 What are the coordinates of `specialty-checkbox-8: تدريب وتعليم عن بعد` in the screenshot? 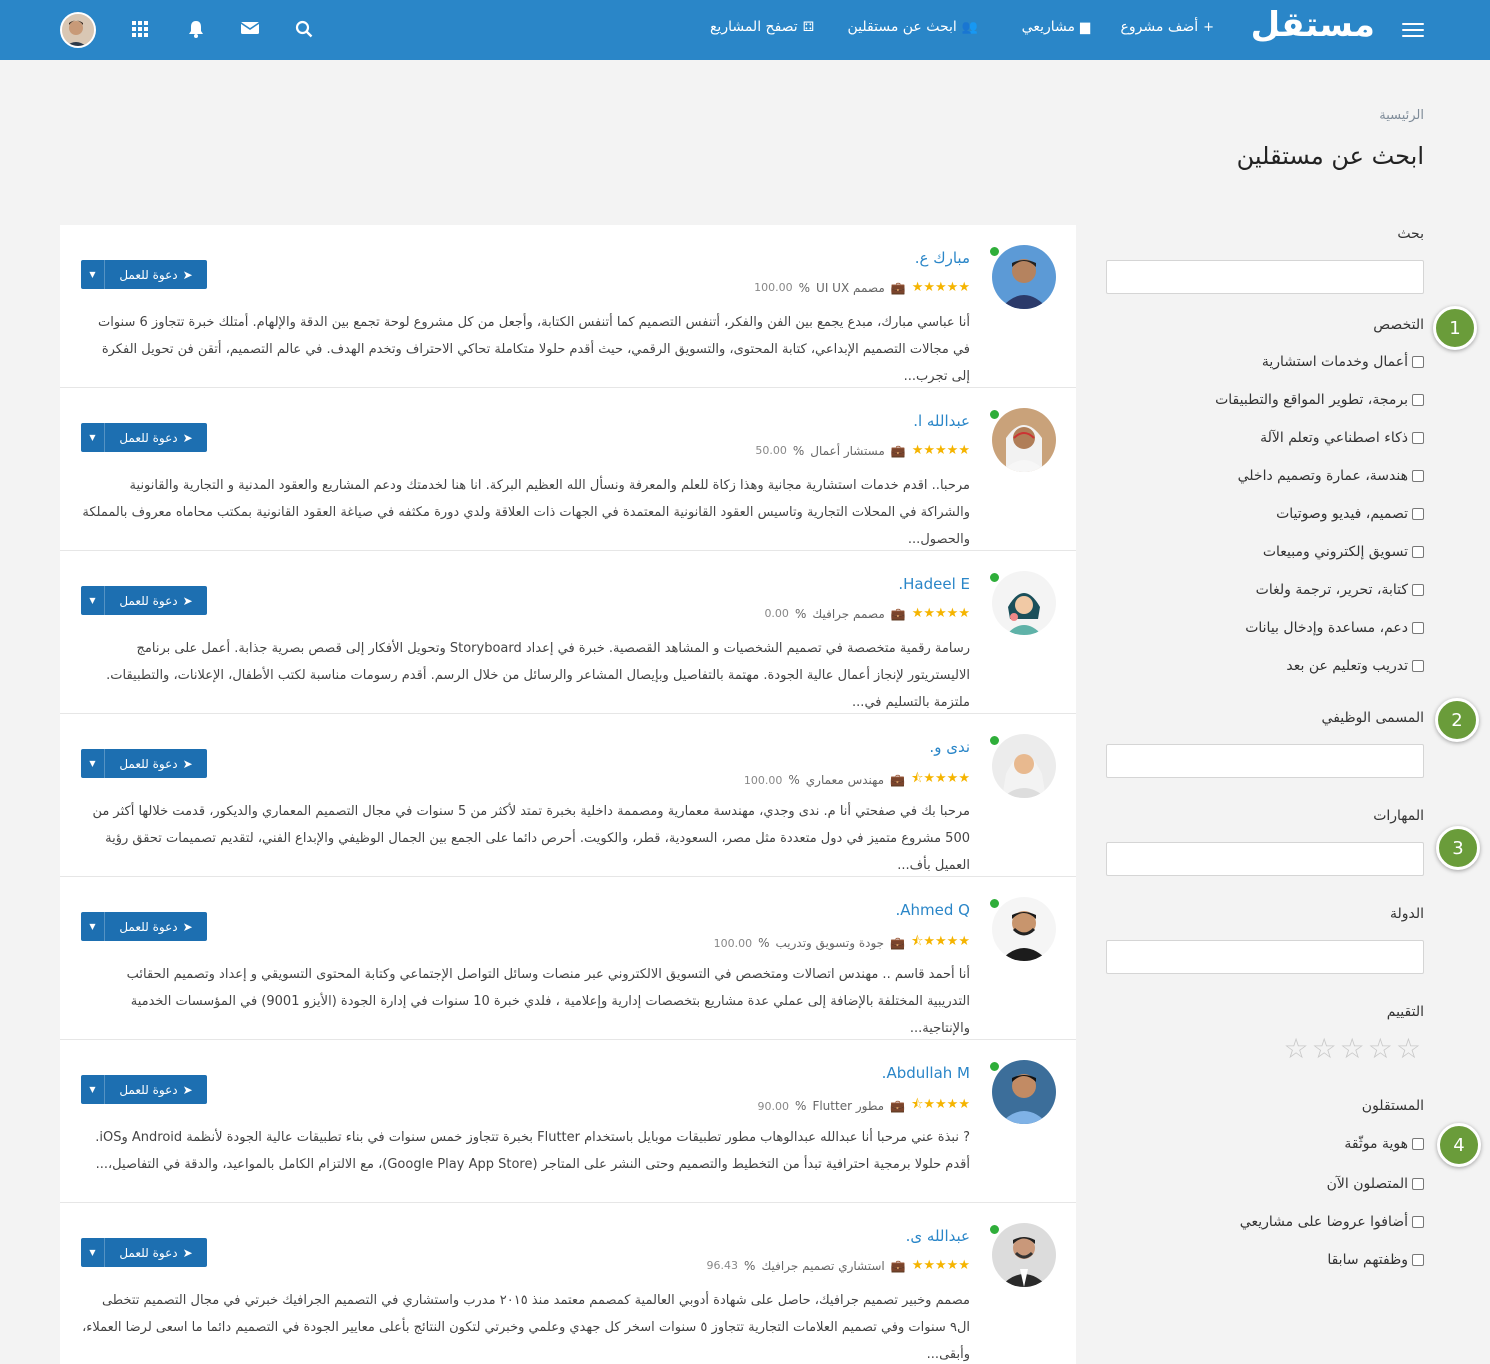 It's located at (1355, 666).